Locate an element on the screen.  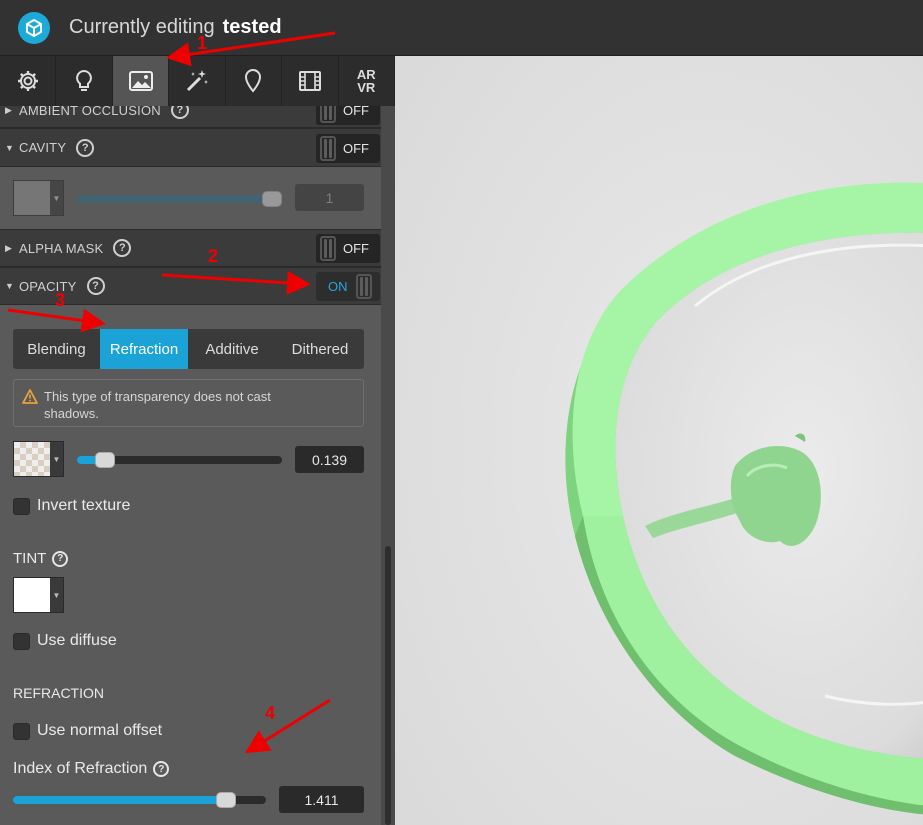
refraction-heading: REFRACTION is located at coordinates (58, 693).